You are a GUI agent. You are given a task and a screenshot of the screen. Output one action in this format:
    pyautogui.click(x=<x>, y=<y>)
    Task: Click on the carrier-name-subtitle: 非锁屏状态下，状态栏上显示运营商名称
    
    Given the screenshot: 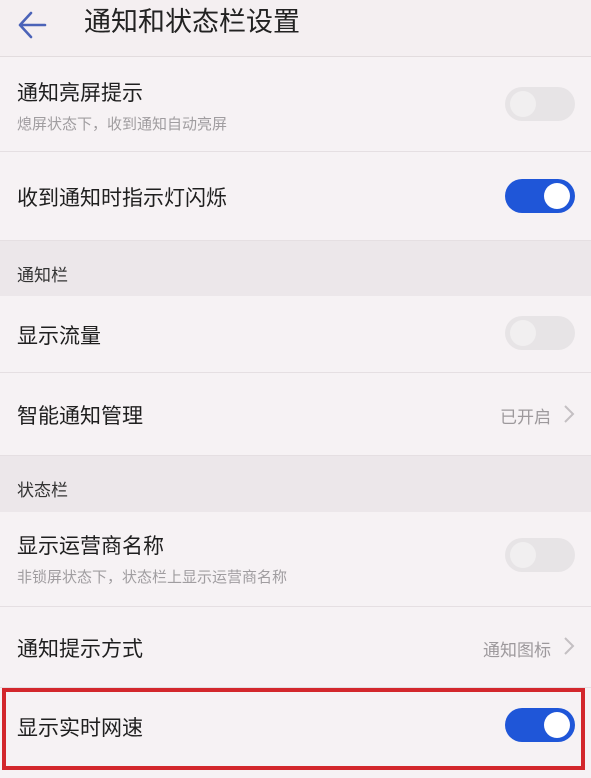 What is the action you would take?
    pyautogui.click(x=152, y=577)
    